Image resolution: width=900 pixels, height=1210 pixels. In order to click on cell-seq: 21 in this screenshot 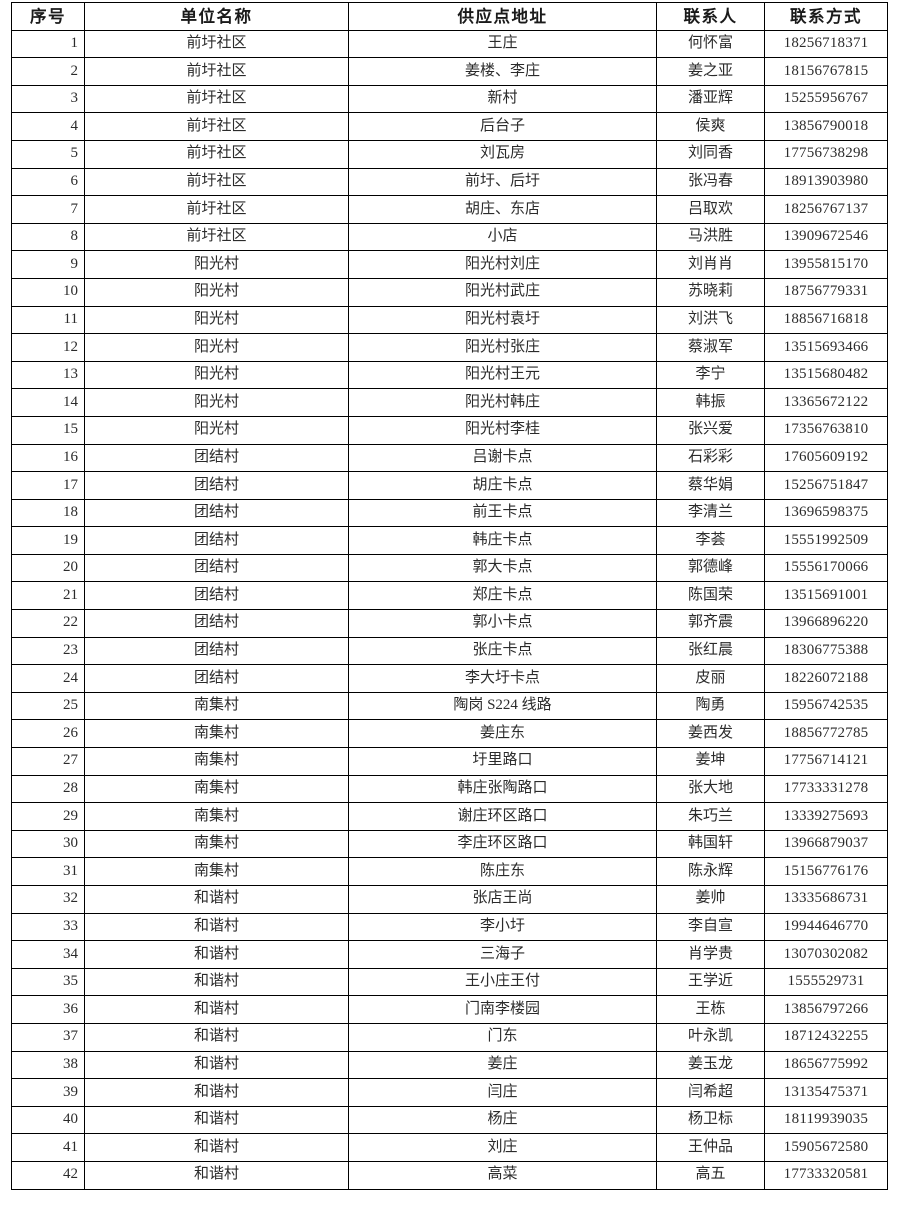, I will do `click(48, 596)`.